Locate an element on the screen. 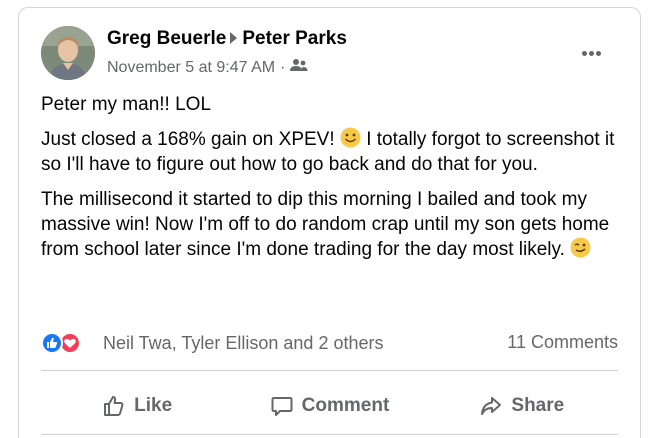  post-meta: November 5 at 9:47 AM · is located at coordinates (207, 67).